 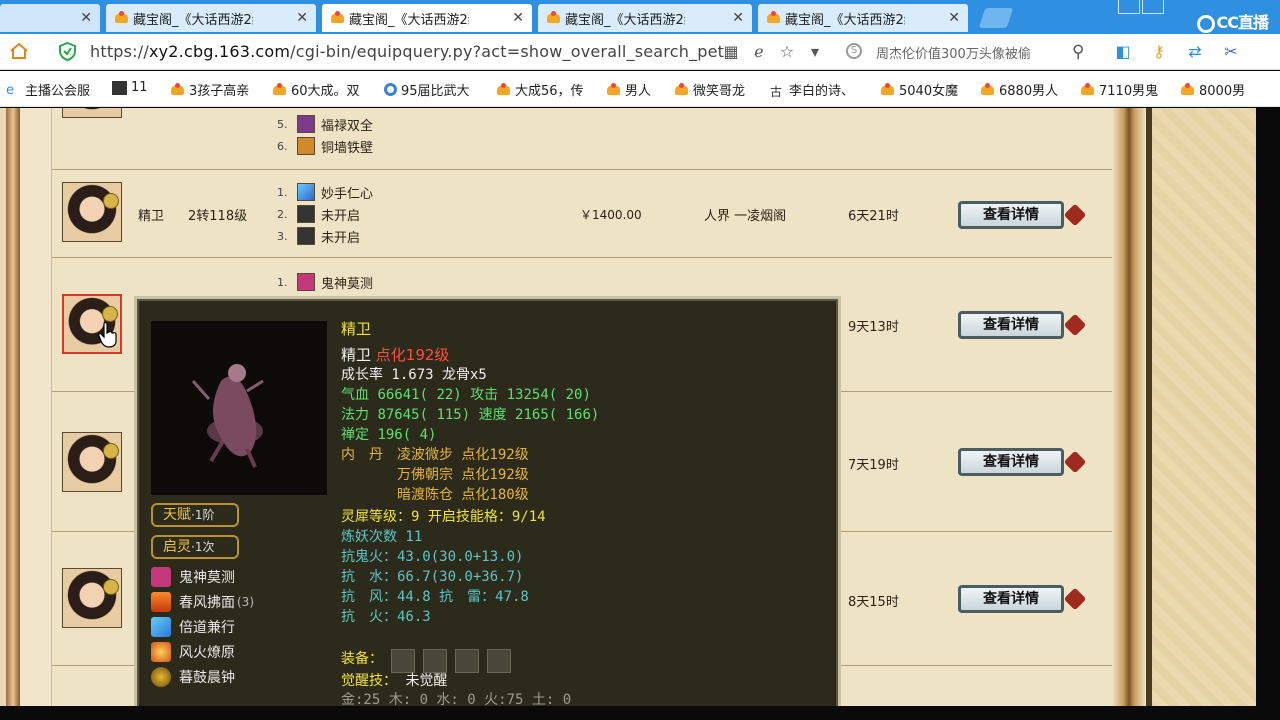 I want to click on bookmark-item: 6880男人, so click(x=1019, y=89).